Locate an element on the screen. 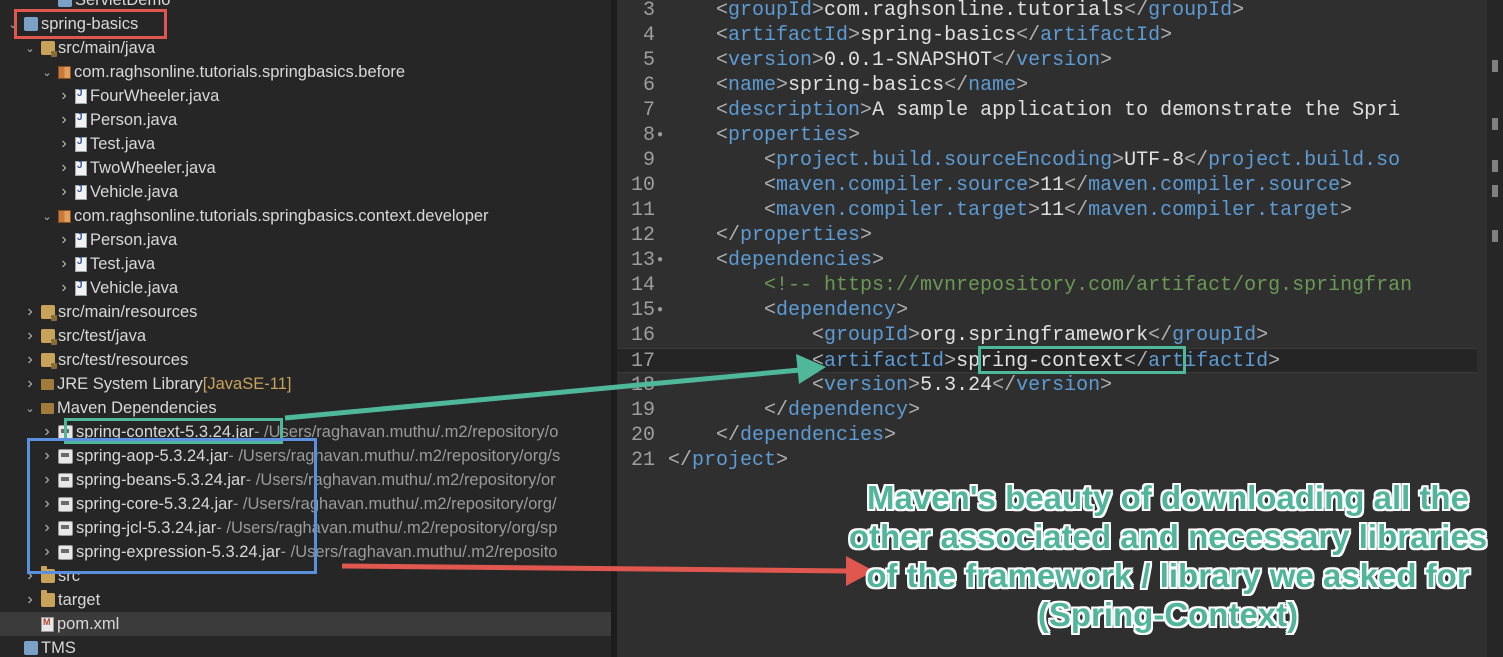  tree-item: › FourWheeler.java is located at coordinates (305, 96).